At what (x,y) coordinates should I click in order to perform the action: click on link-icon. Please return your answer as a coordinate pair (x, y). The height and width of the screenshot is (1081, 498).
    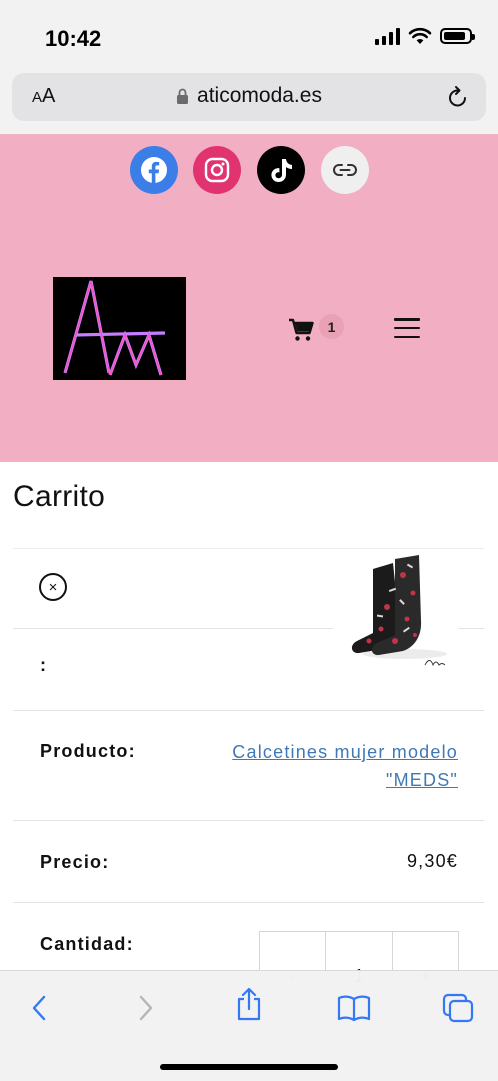
    Looking at the image, I should click on (345, 170).